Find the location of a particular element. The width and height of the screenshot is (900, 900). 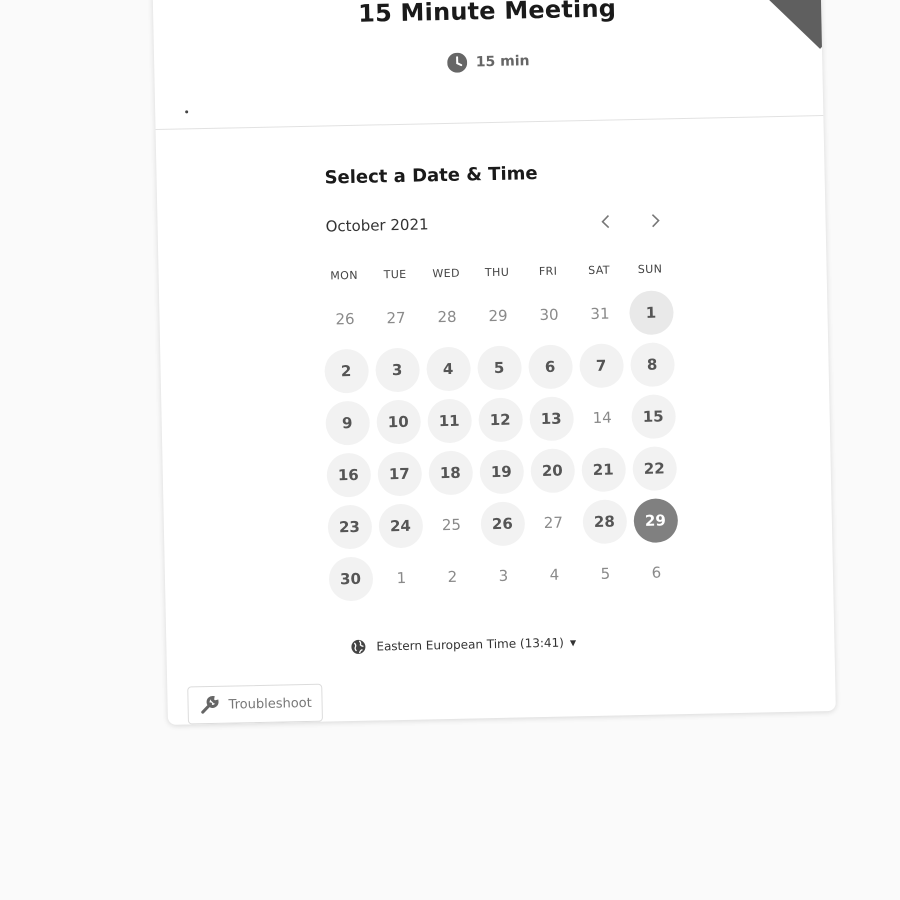

other-month-day: 5 is located at coordinates (605, 573).